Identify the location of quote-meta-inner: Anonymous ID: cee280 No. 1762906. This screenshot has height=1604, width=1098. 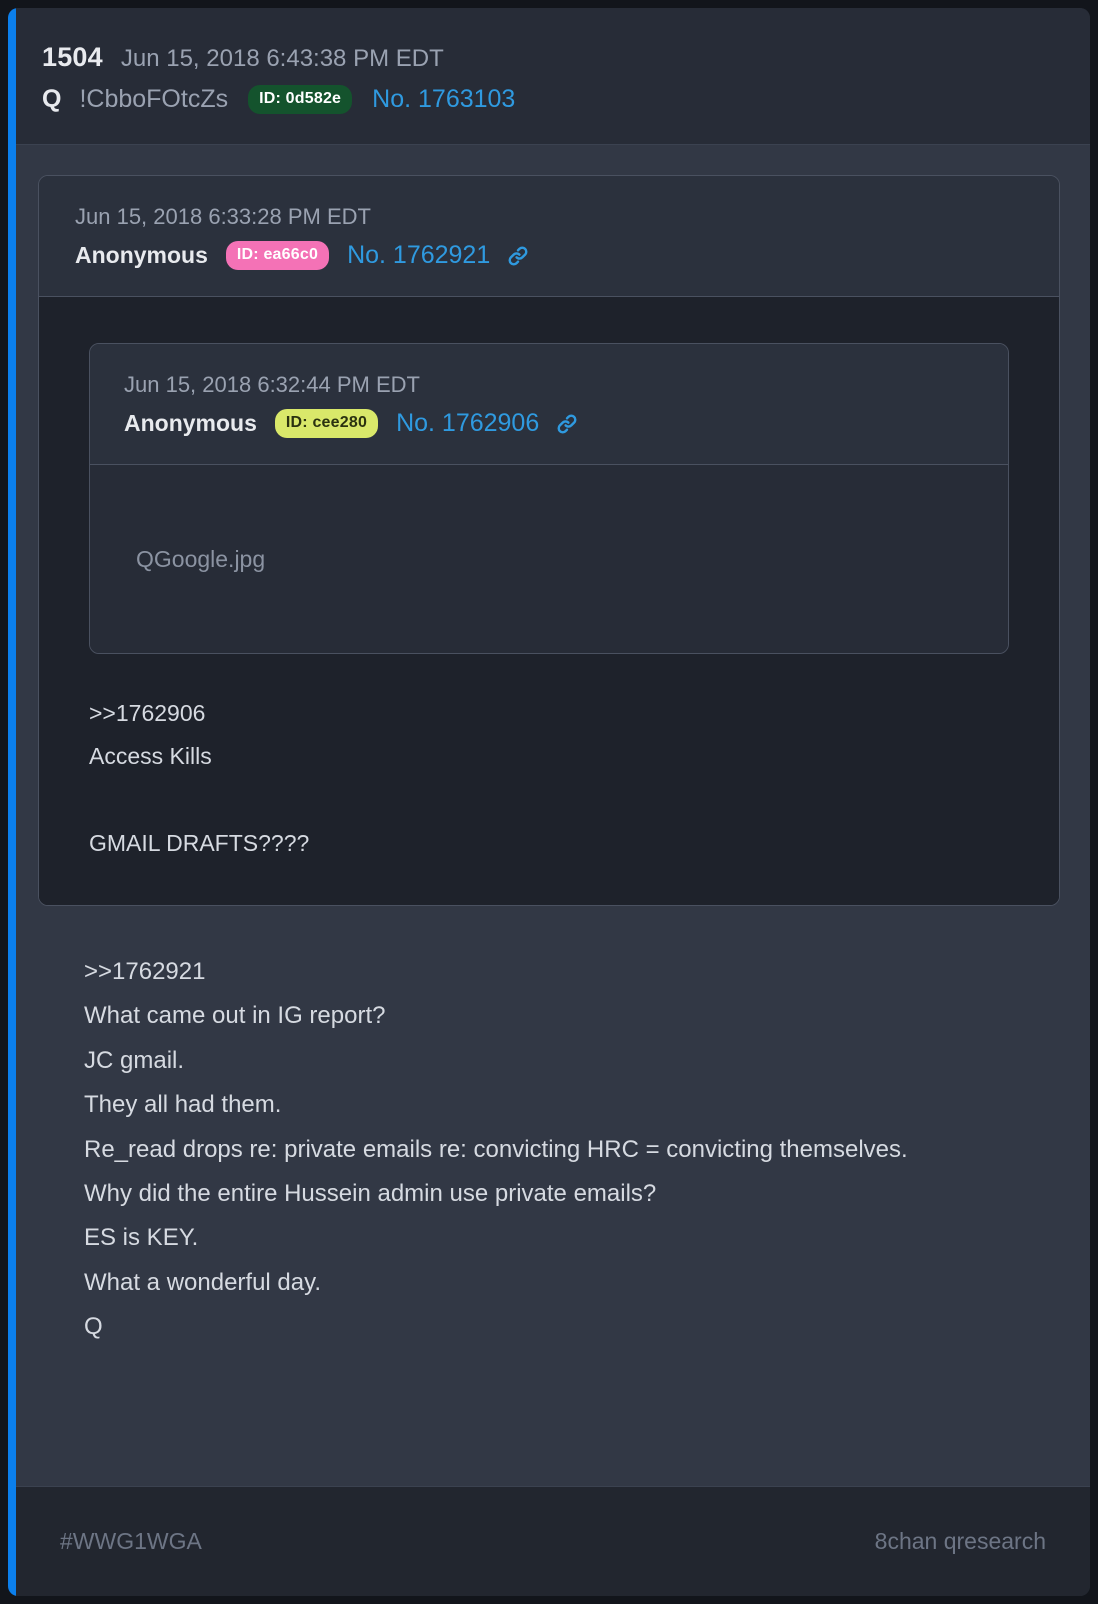
(566, 423).